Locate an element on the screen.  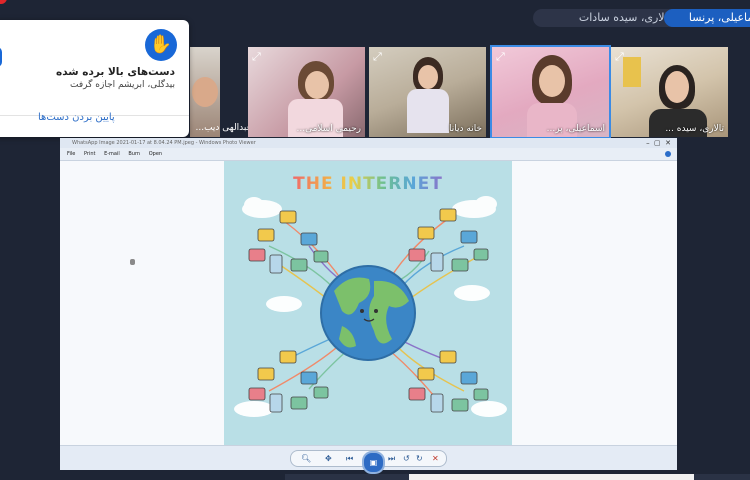
menu-print: Print is located at coordinates (90, 154).